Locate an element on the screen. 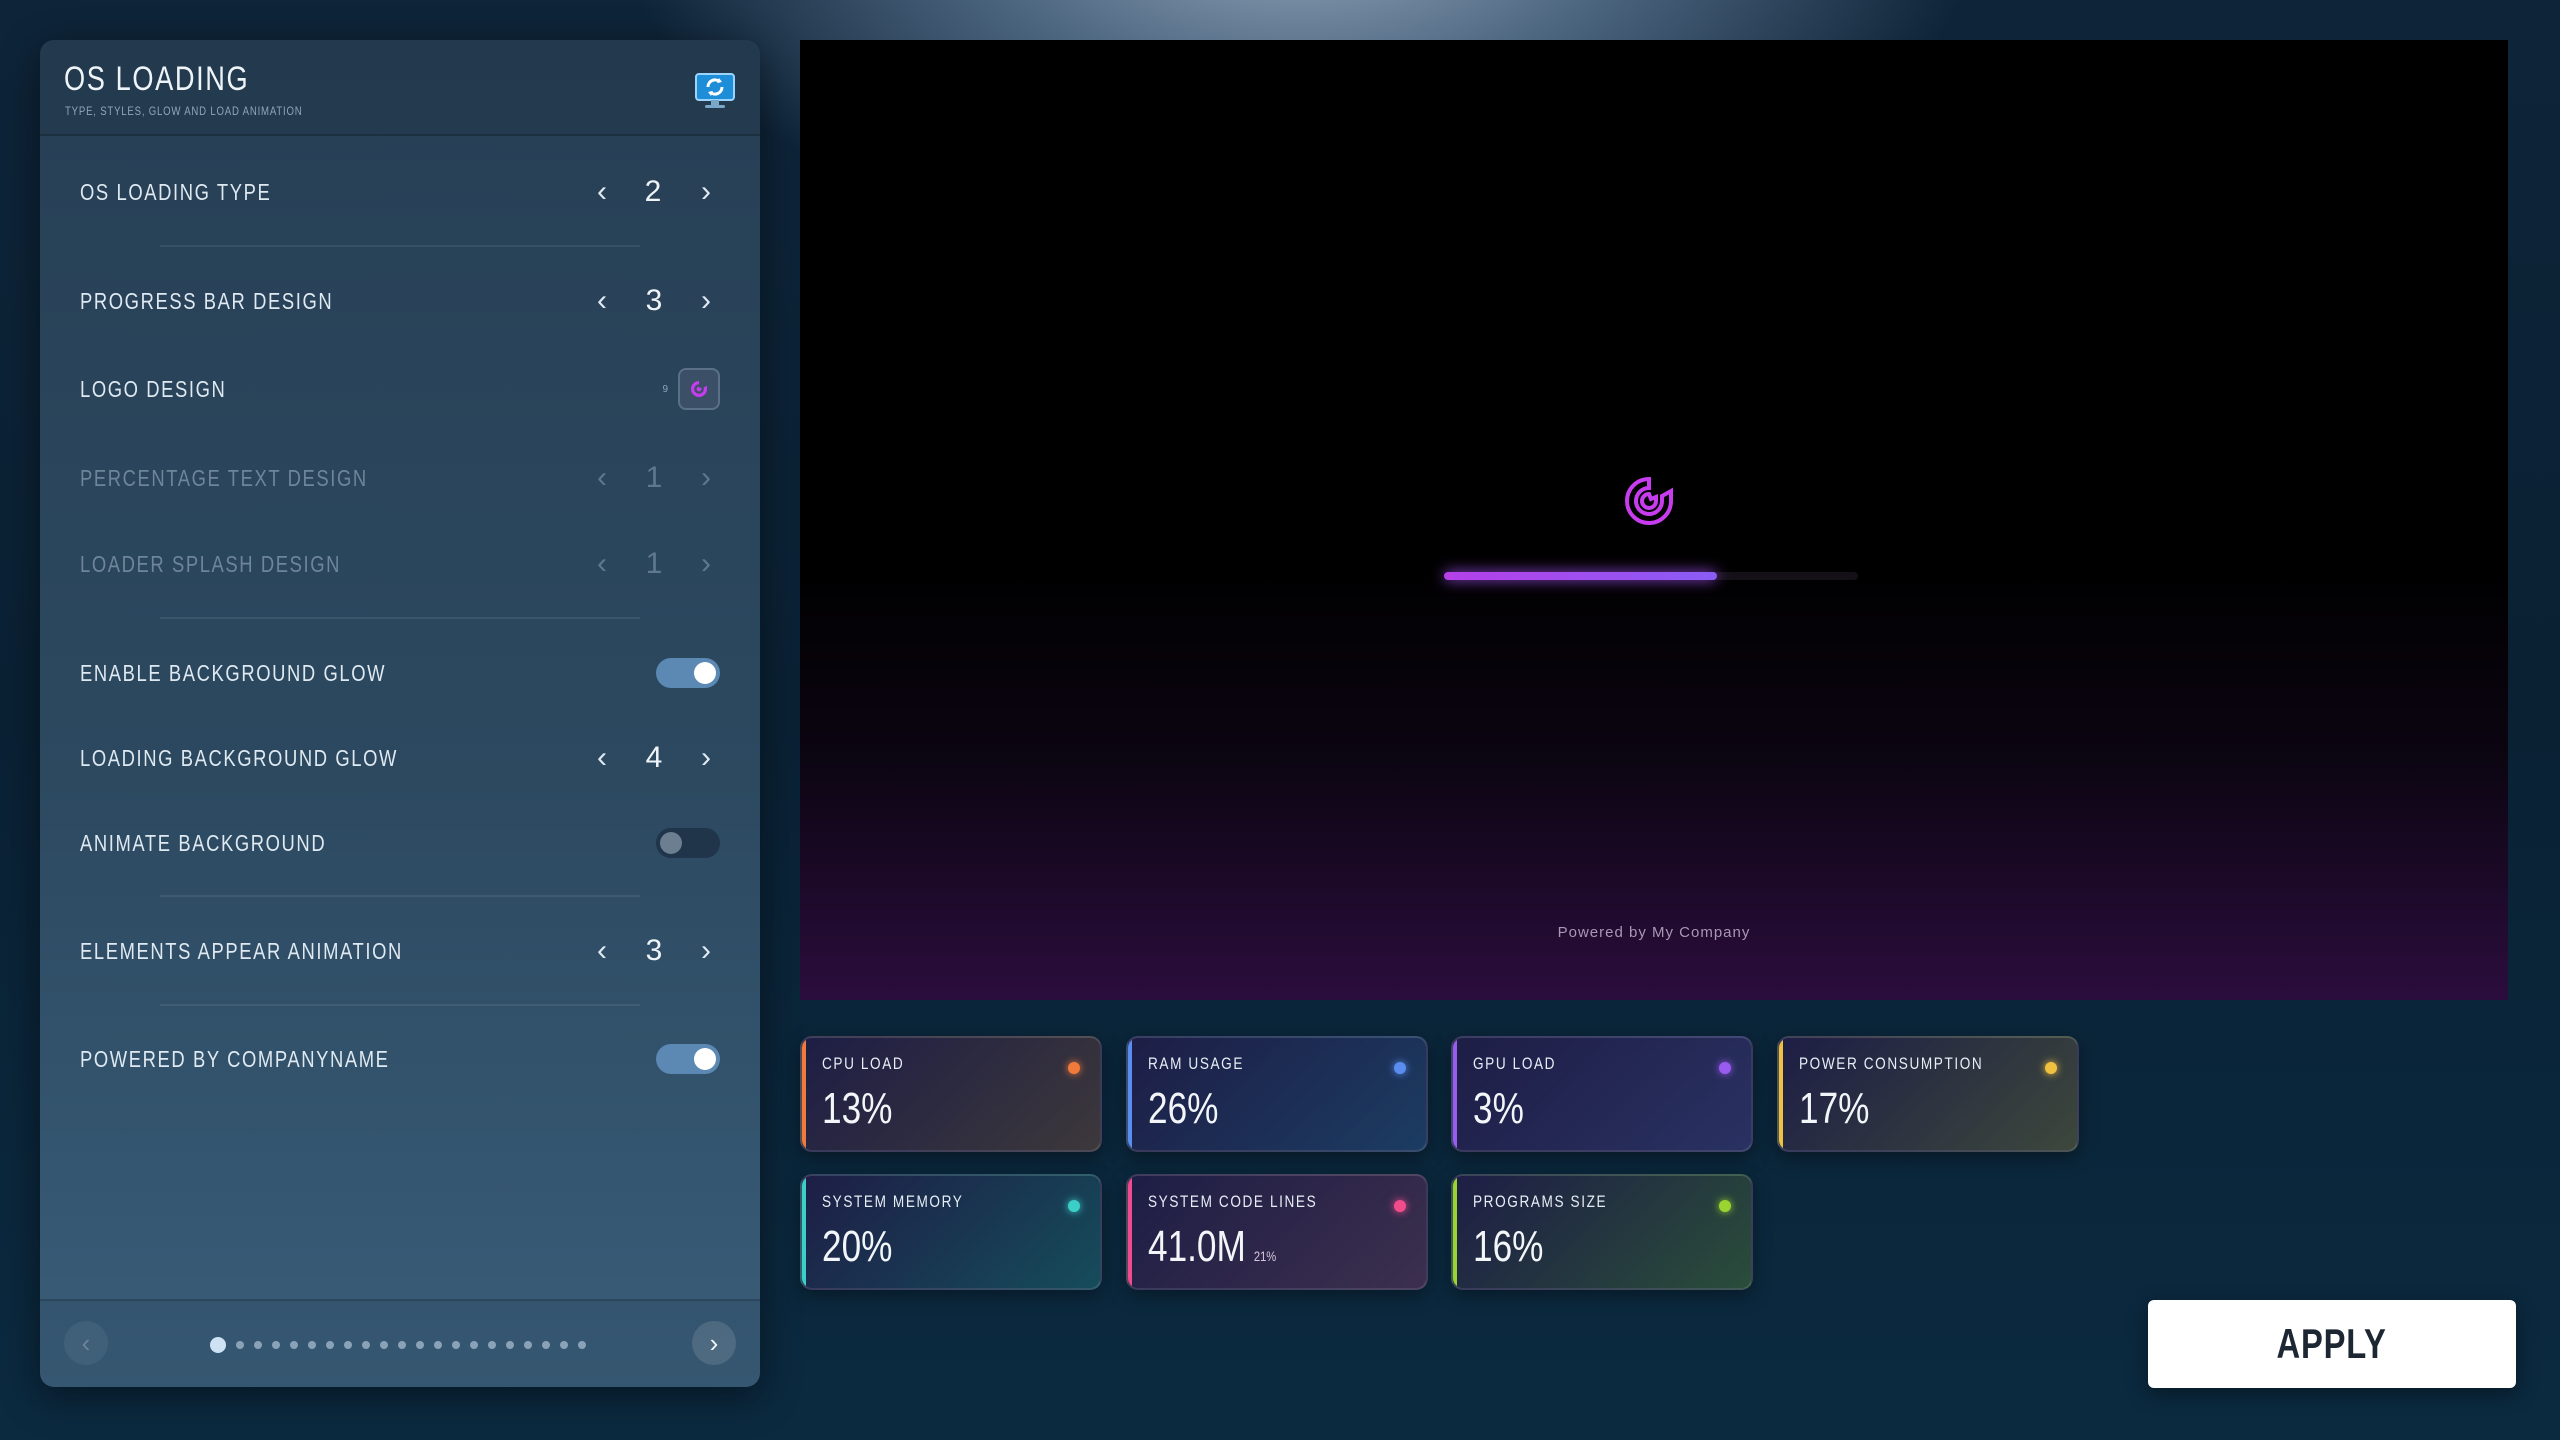 The width and height of the screenshot is (2560, 1440). stat-label: POWER CONSUMPTION is located at coordinates (1891, 1063).